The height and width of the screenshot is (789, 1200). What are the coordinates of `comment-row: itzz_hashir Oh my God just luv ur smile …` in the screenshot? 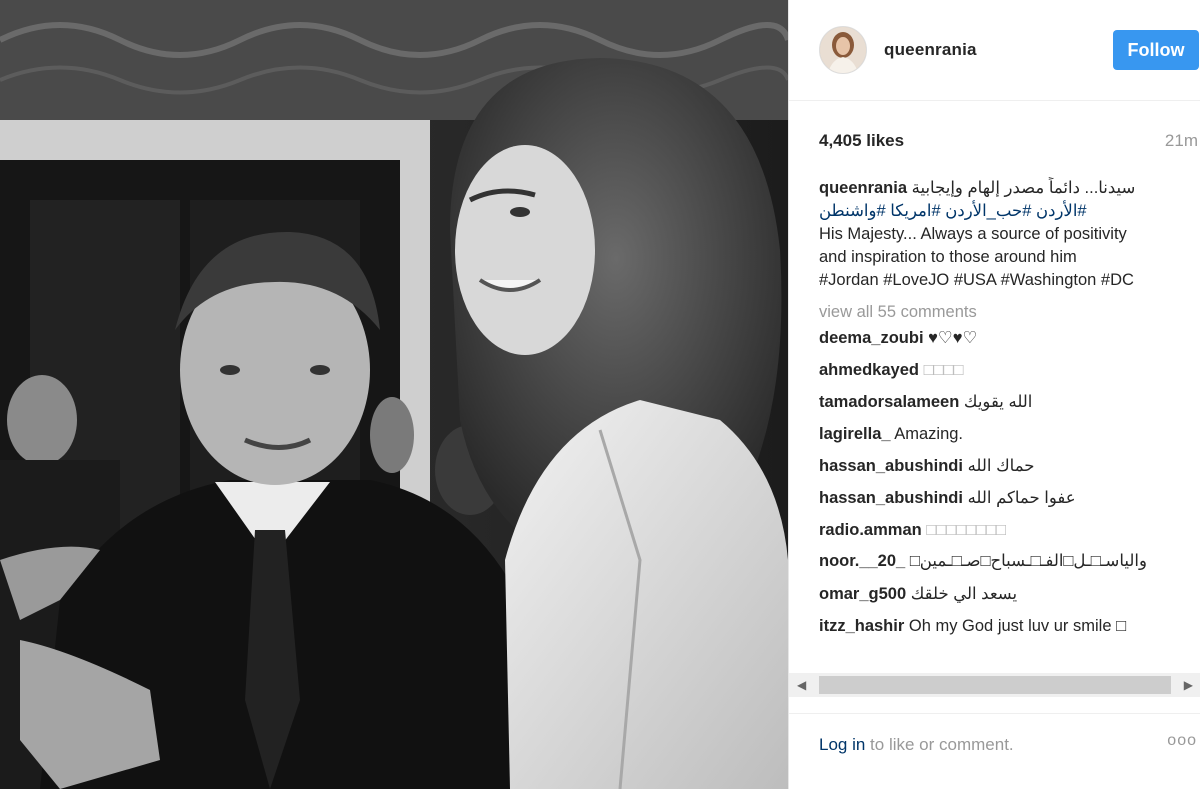 It's located at (1009, 626).